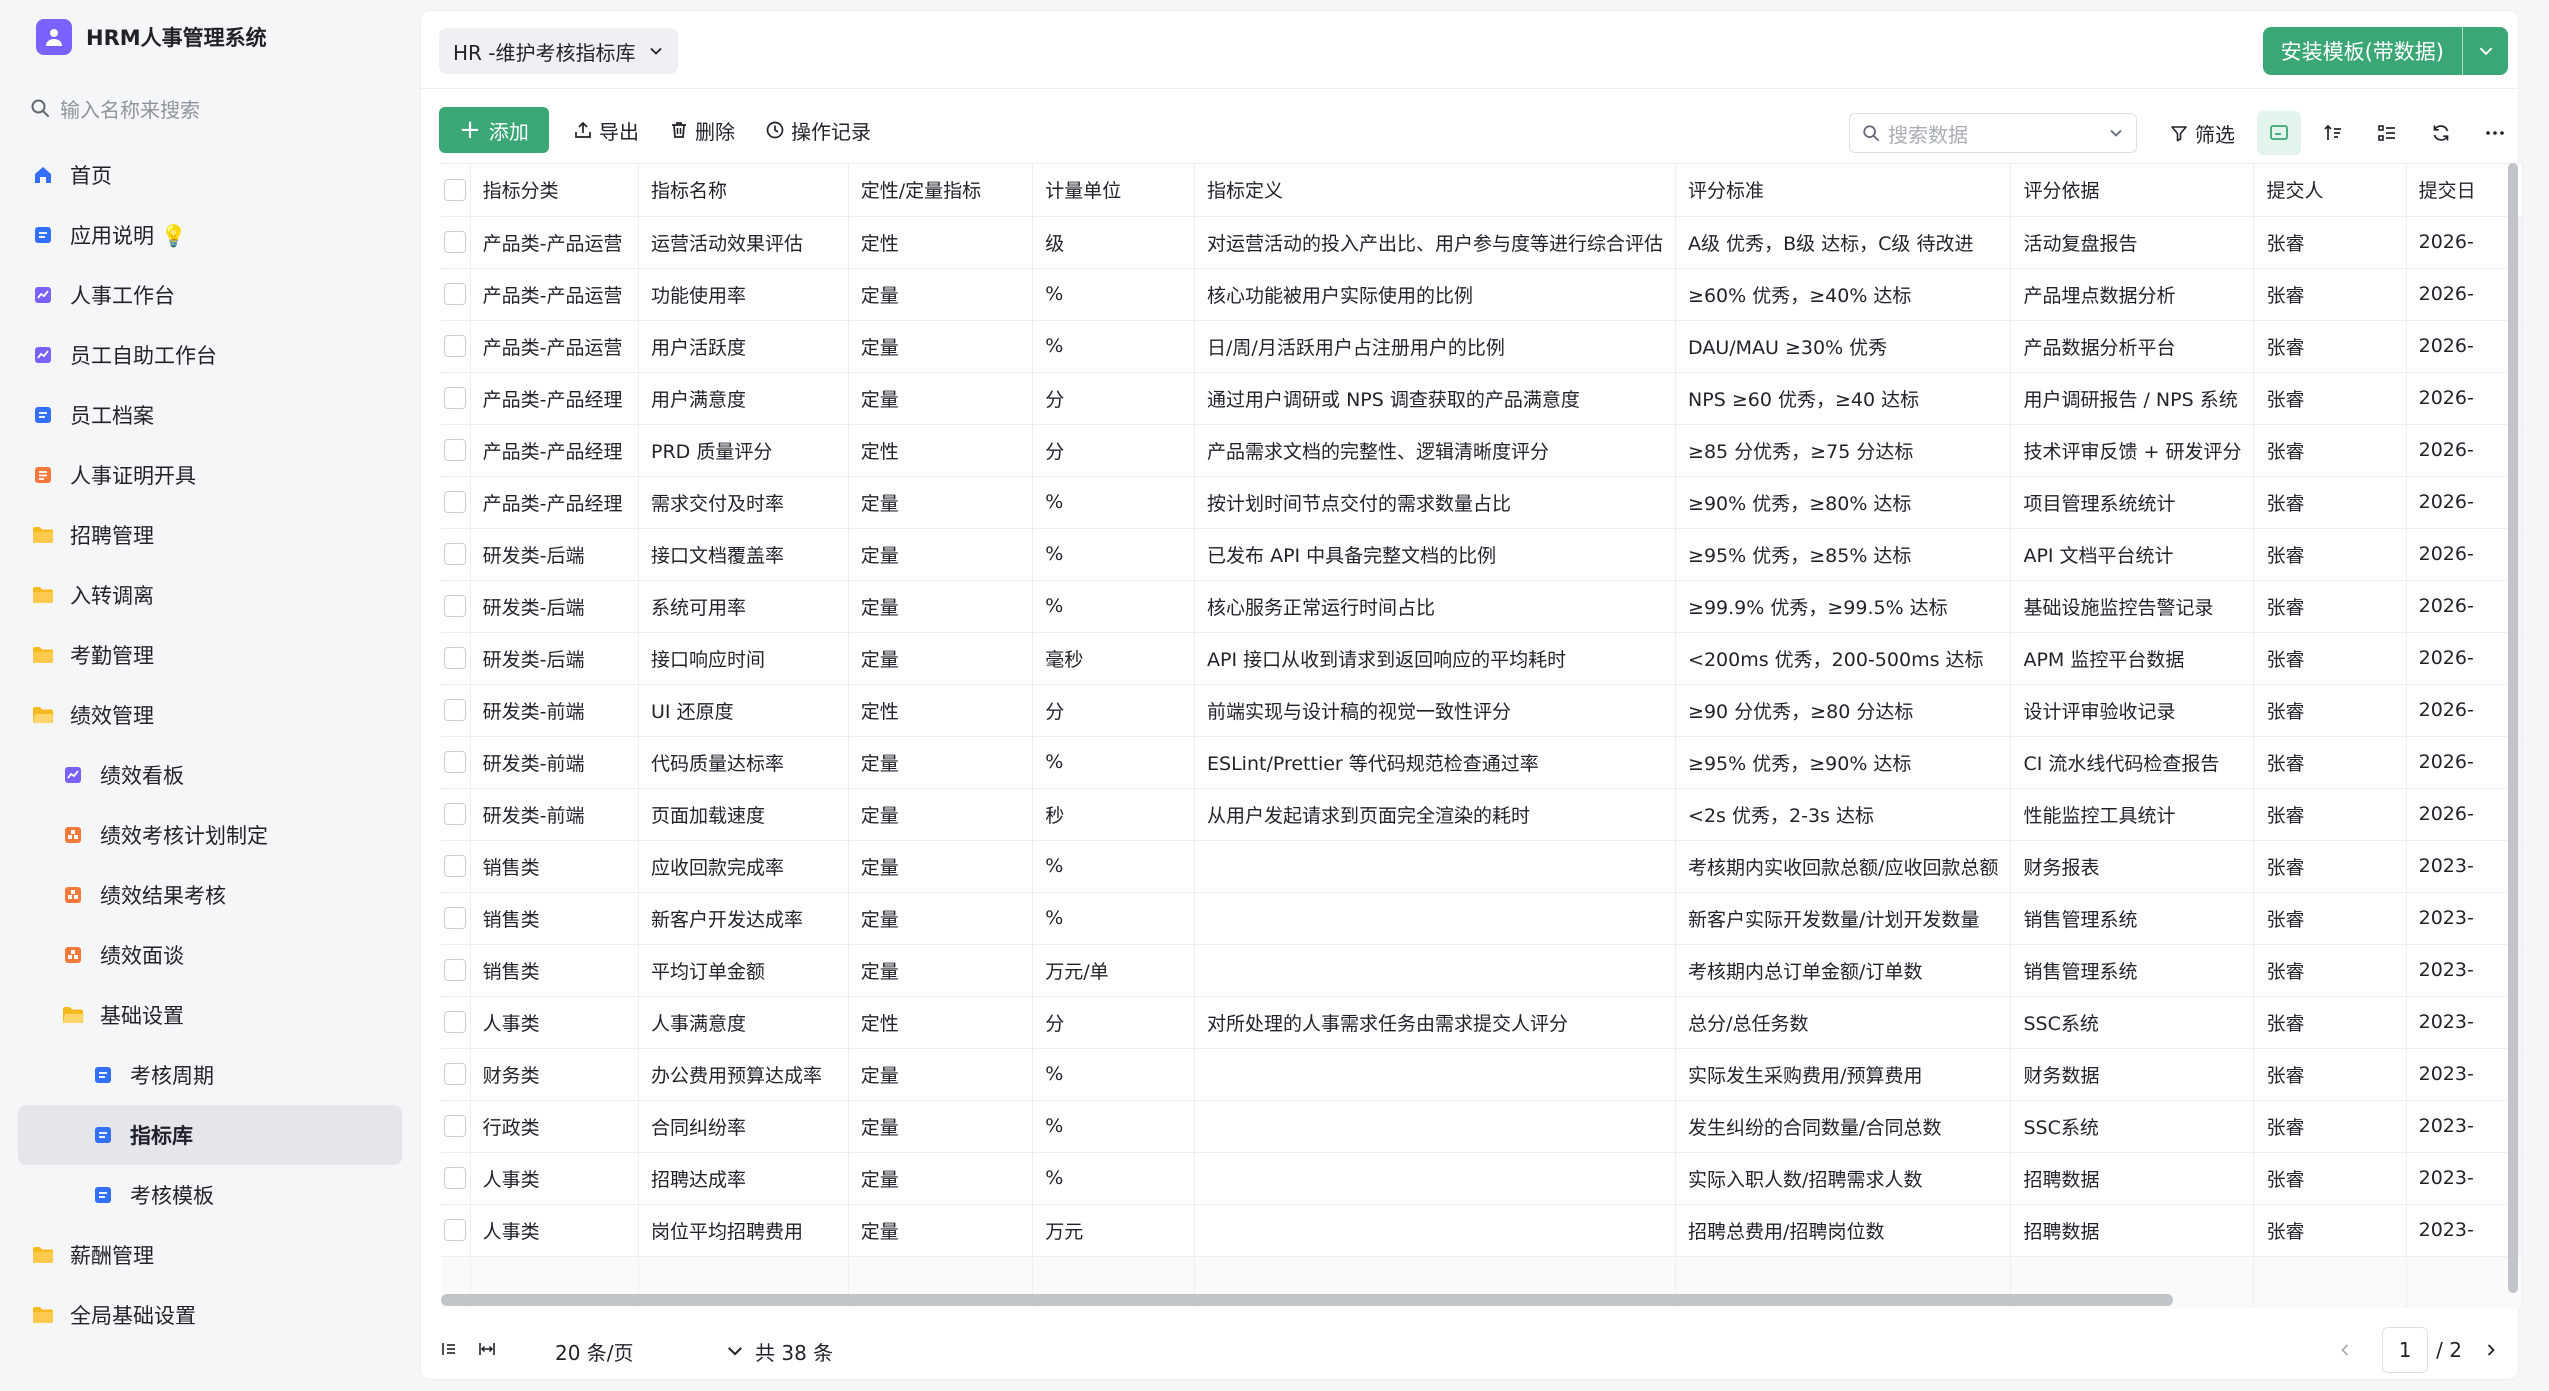 The width and height of the screenshot is (2549, 1391). I want to click on group-button, so click(2387, 133).